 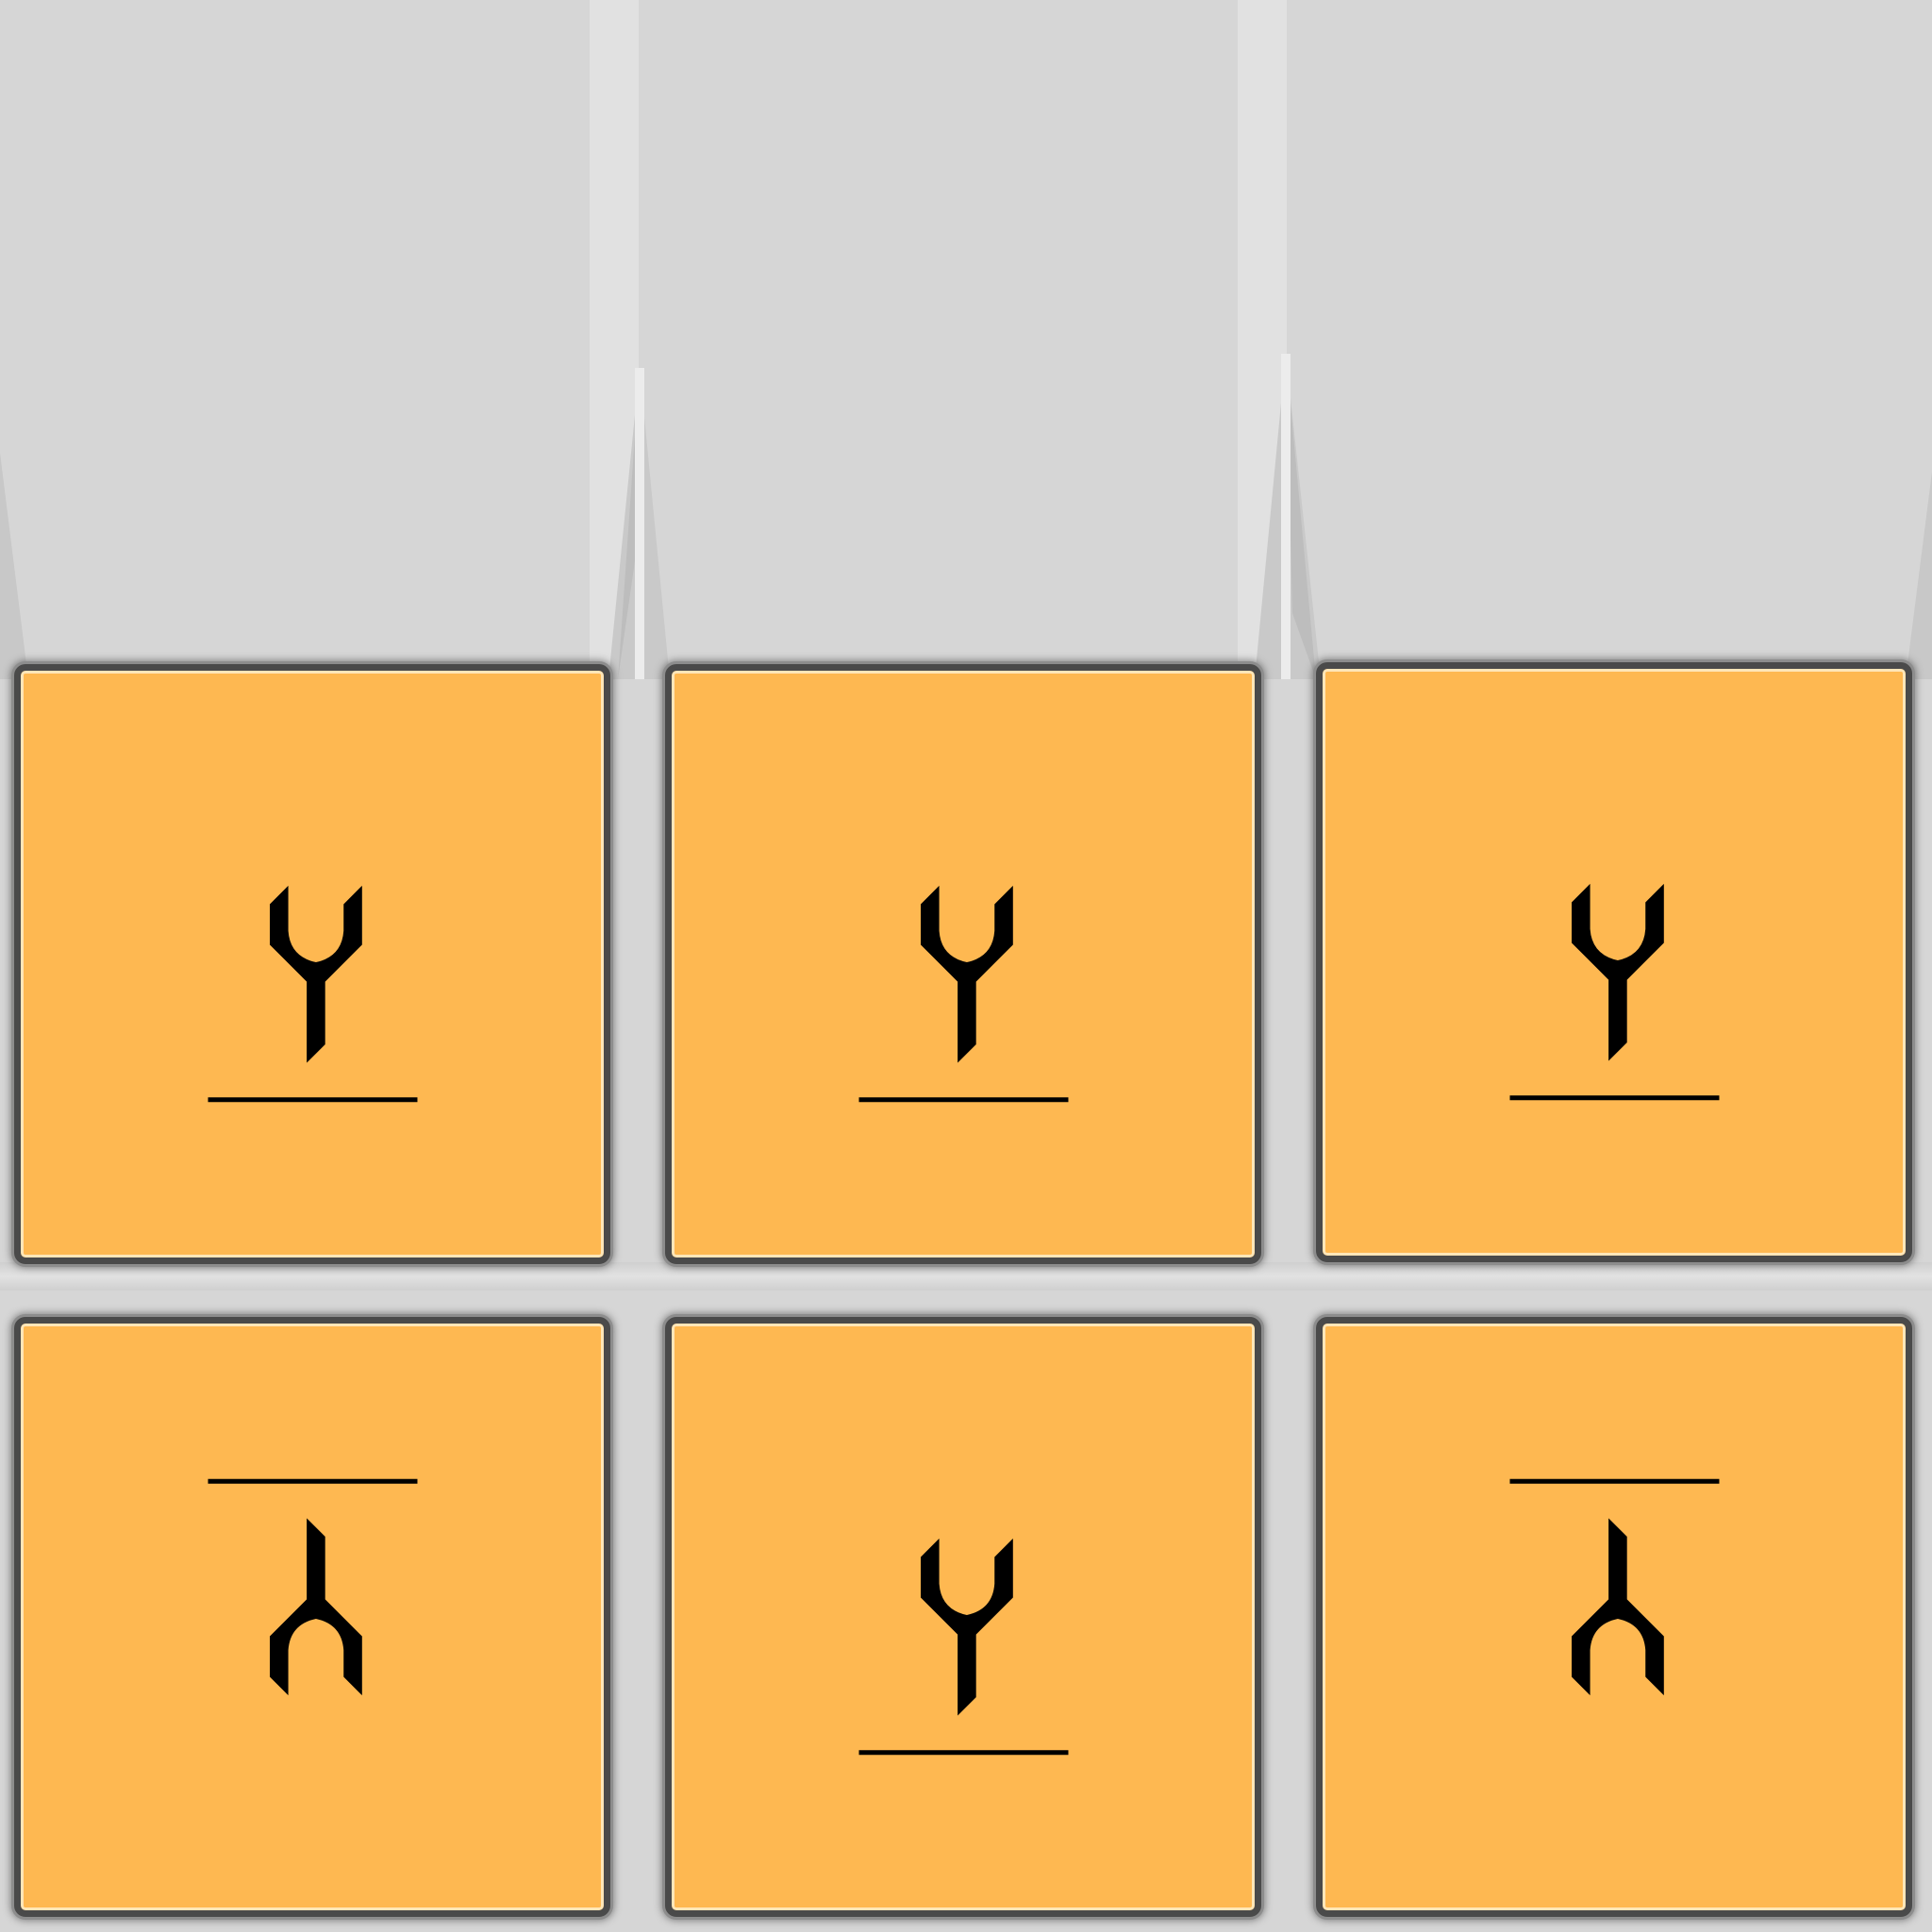 I want to click on tile-r2-c2, so click(x=963, y=1617).